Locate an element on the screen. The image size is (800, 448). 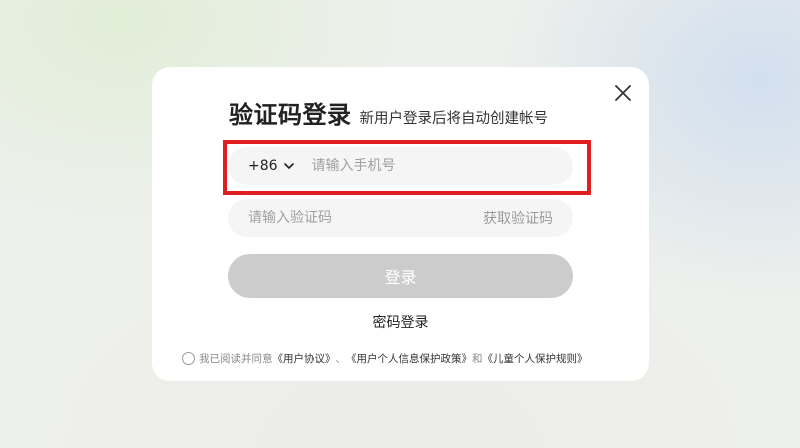
agreement-checkbox is located at coordinates (188, 358).